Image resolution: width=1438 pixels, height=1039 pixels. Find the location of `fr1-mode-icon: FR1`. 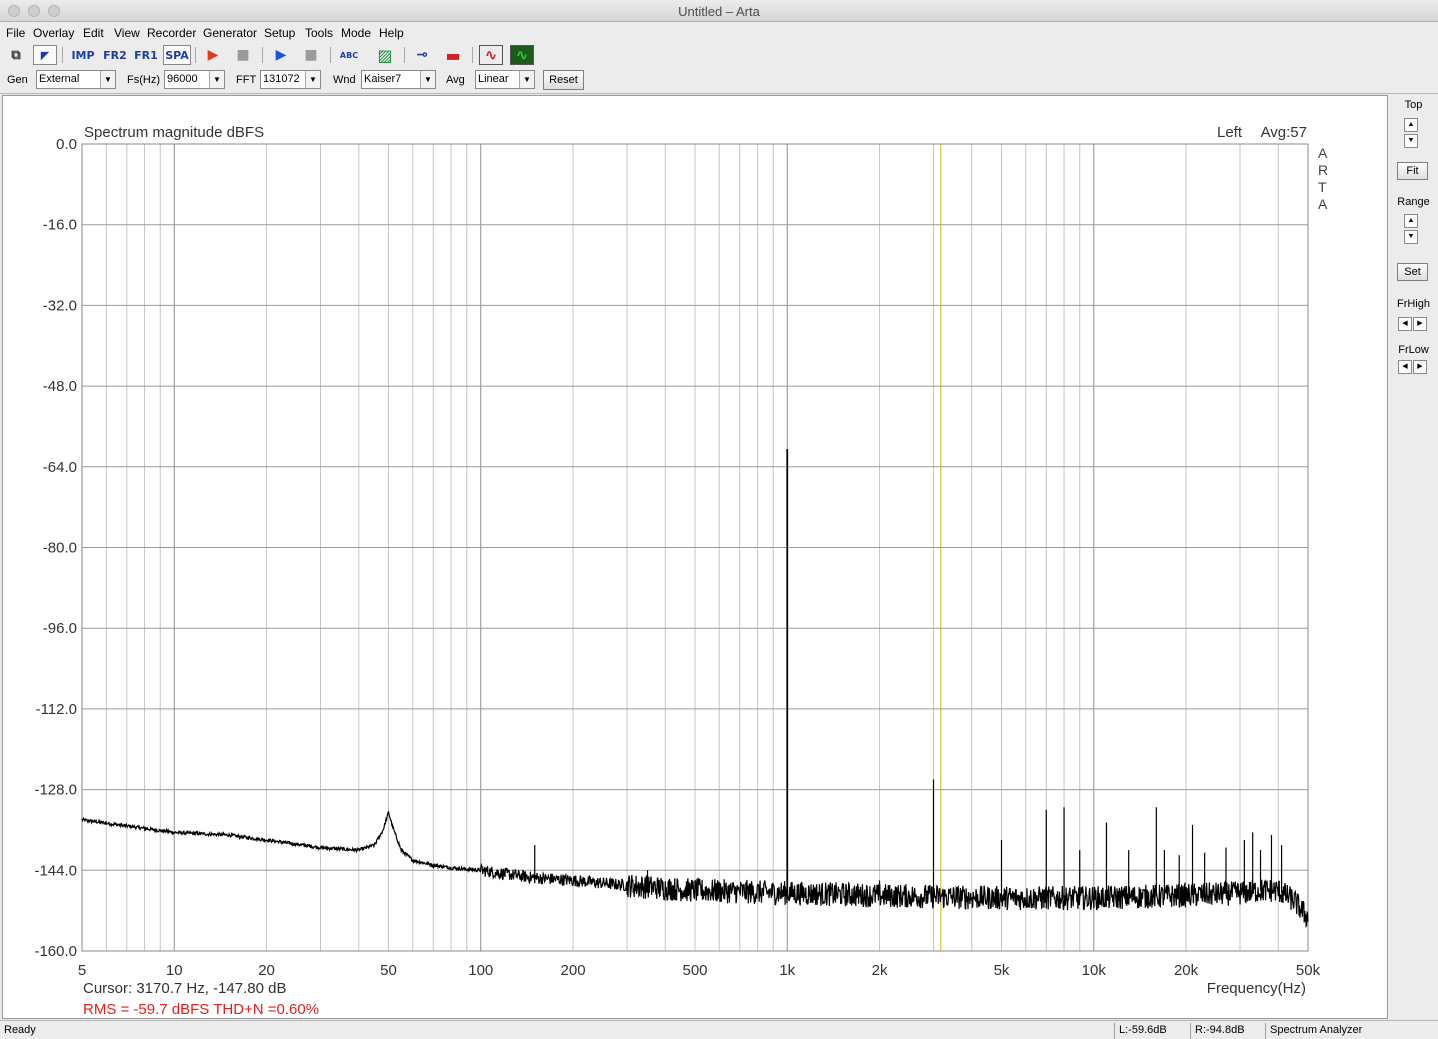

fr1-mode-icon: FR1 is located at coordinates (146, 55).